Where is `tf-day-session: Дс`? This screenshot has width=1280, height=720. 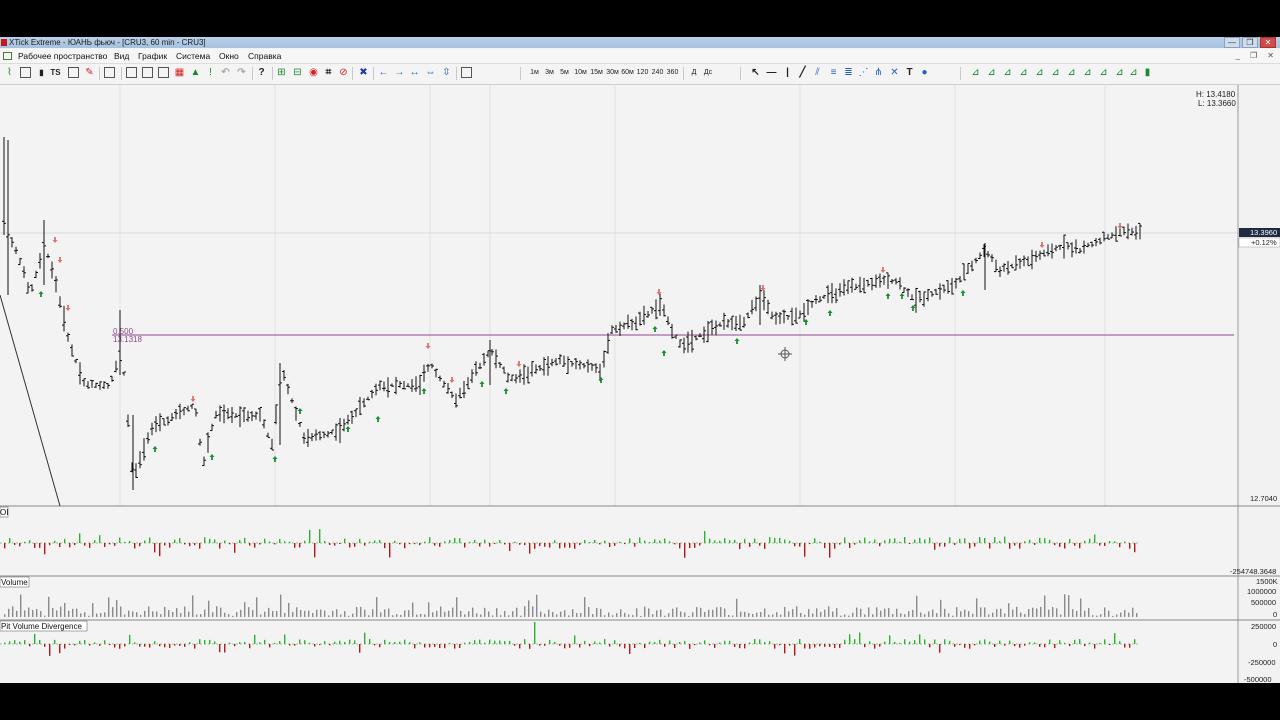 tf-day-session: Дс is located at coordinates (708, 73).